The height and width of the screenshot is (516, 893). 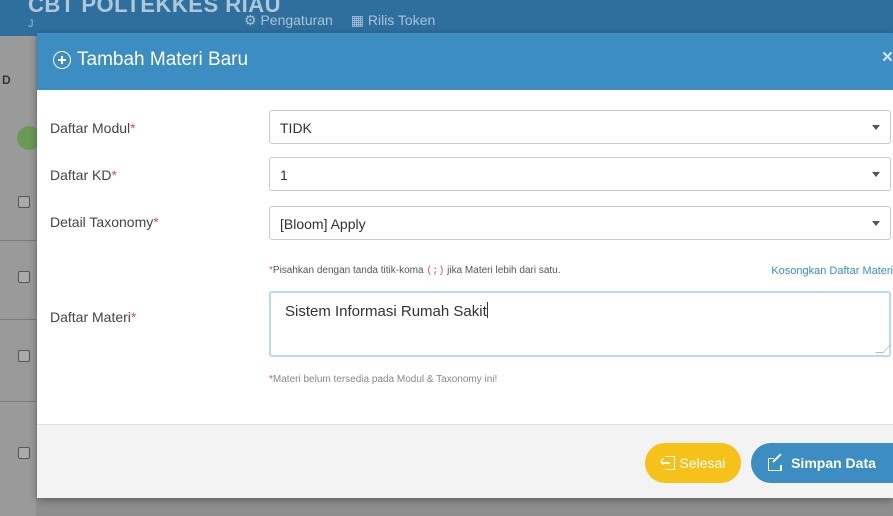 I want to click on materi-label: Daftar Materi*, so click(x=93, y=317).